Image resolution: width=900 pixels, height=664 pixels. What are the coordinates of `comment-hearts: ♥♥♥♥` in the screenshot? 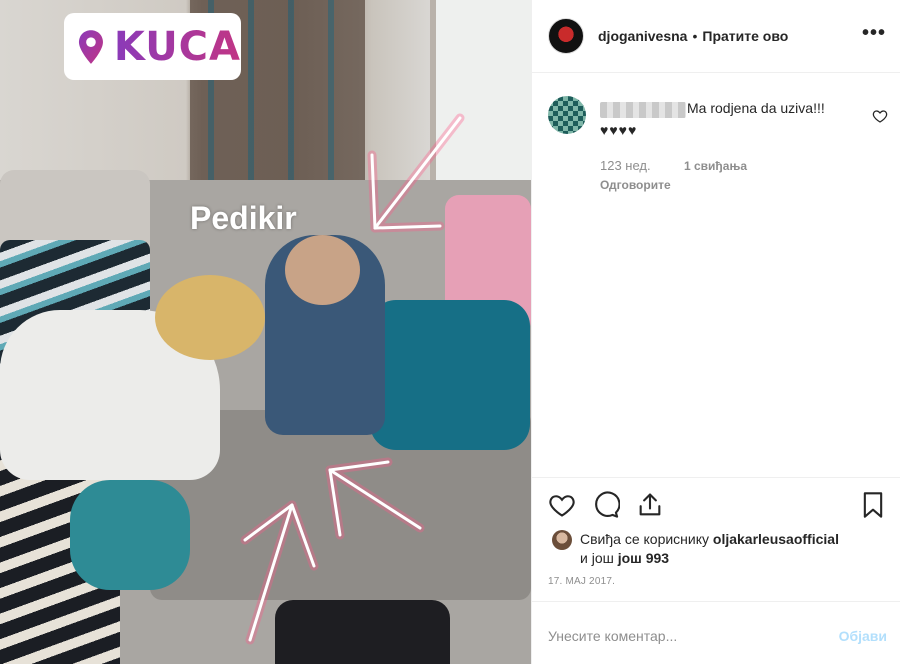 It's located at (619, 130).